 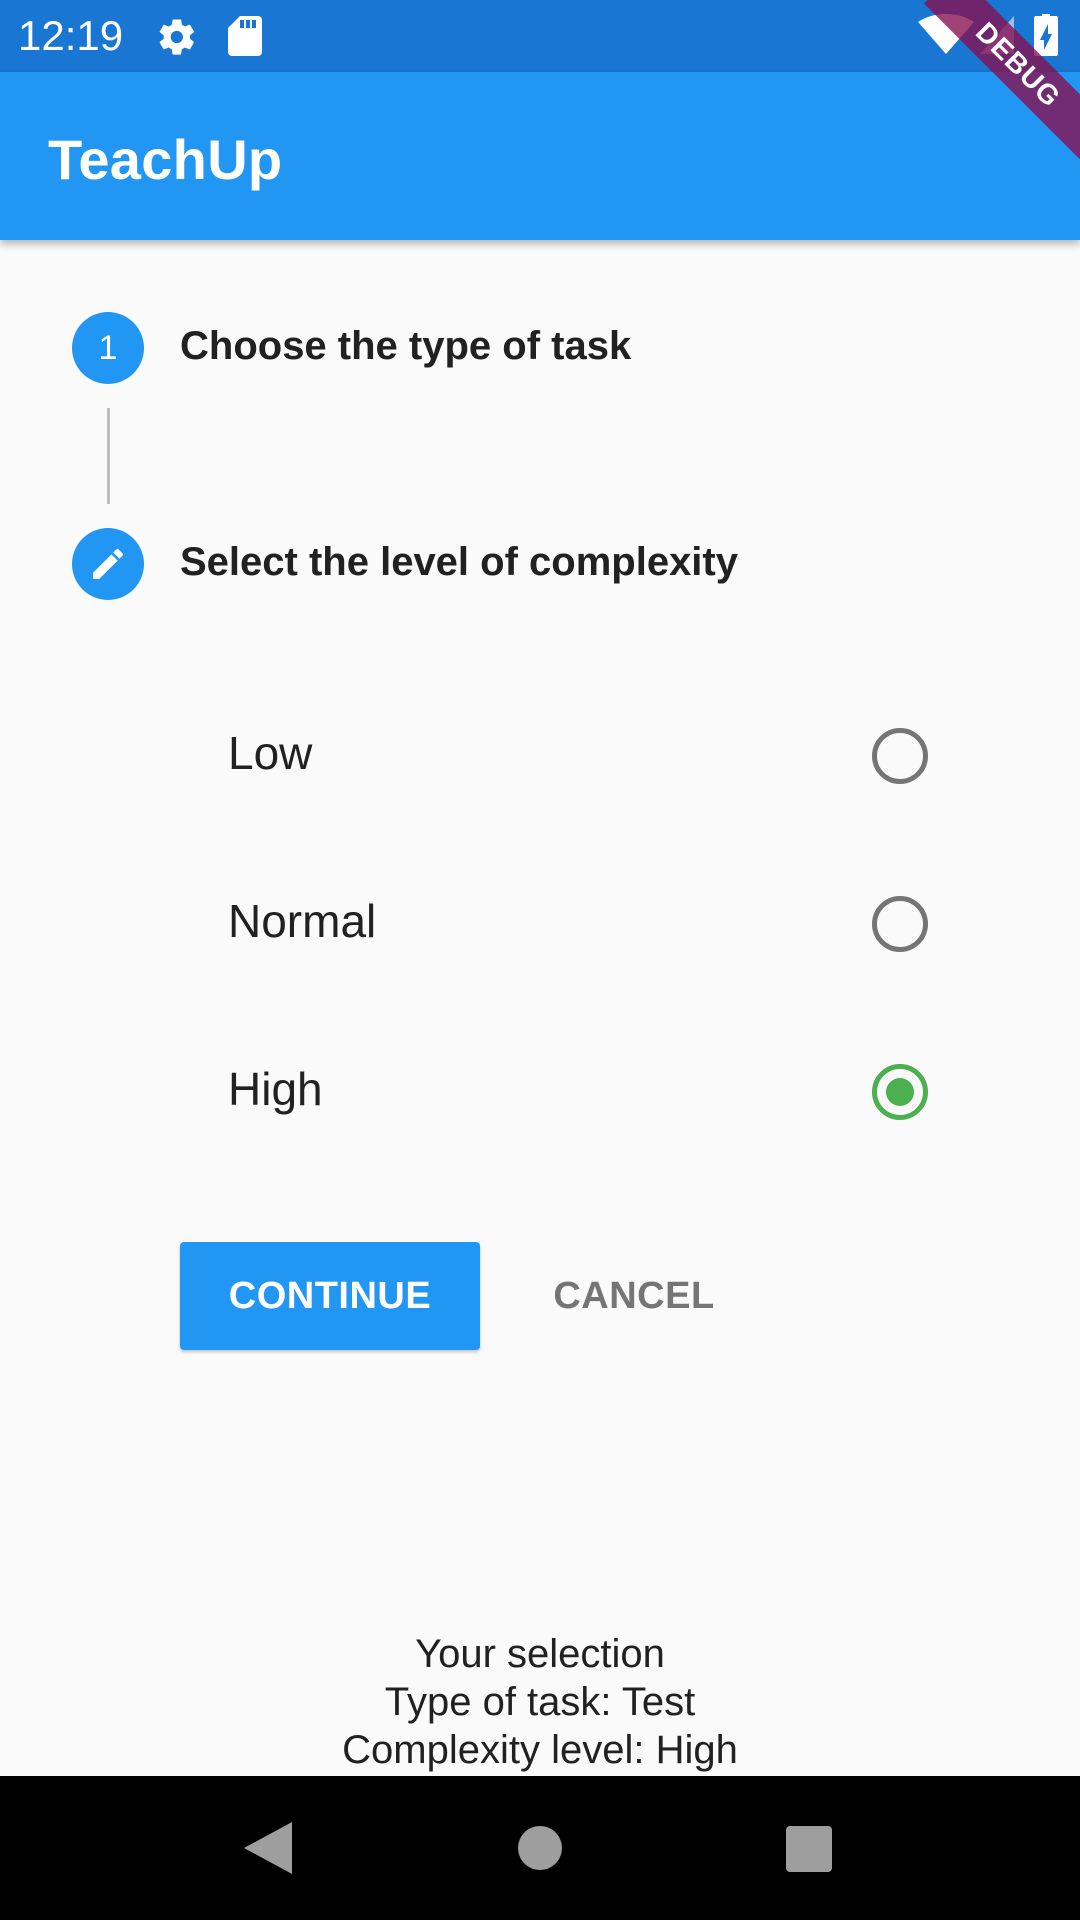 What do you see at coordinates (108, 348) in the screenshot?
I see `step-1-number-badge: 1` at bounding box center [108, 348].